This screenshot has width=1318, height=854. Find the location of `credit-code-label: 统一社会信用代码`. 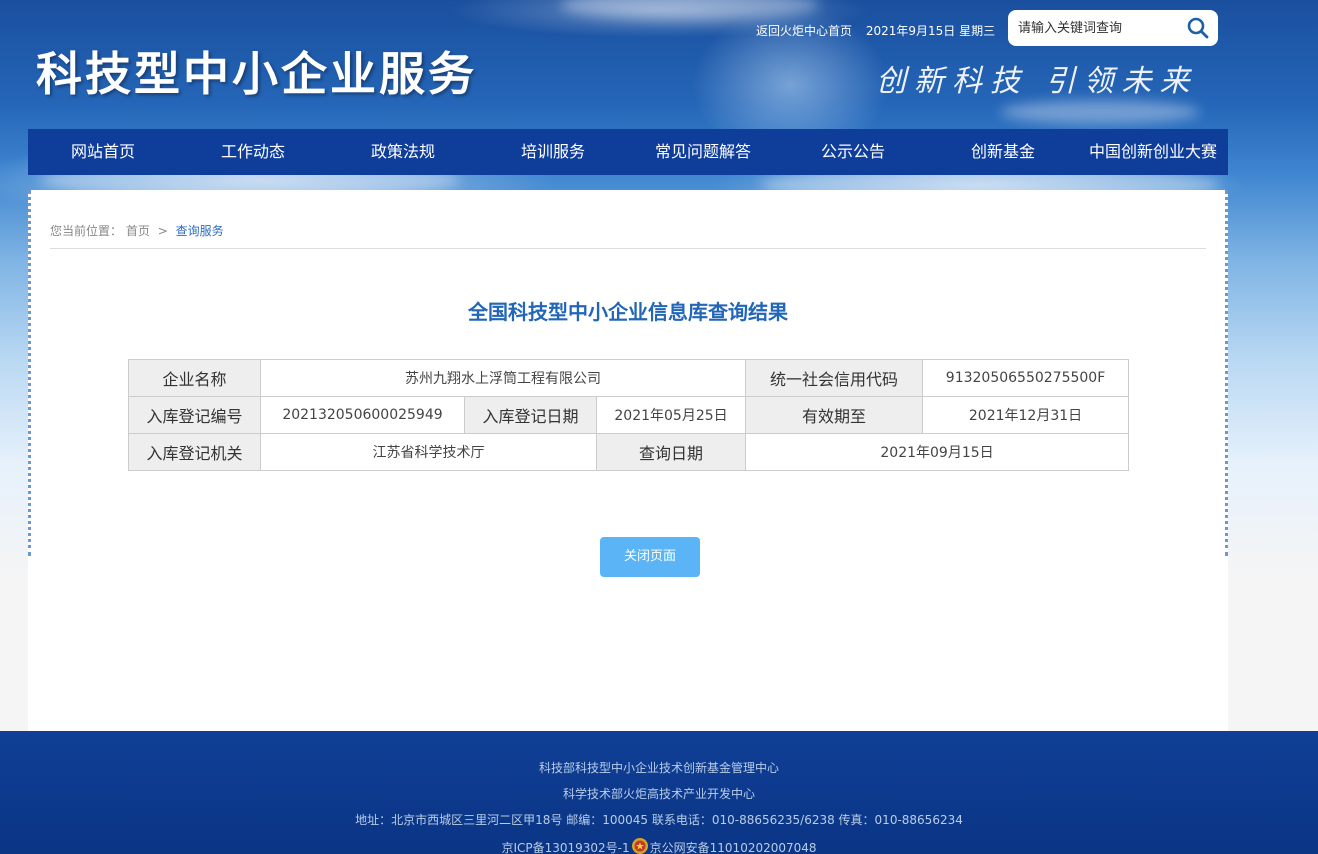

credit-code-label: 统一社会信用代码 is located at coordinates (834, 378).